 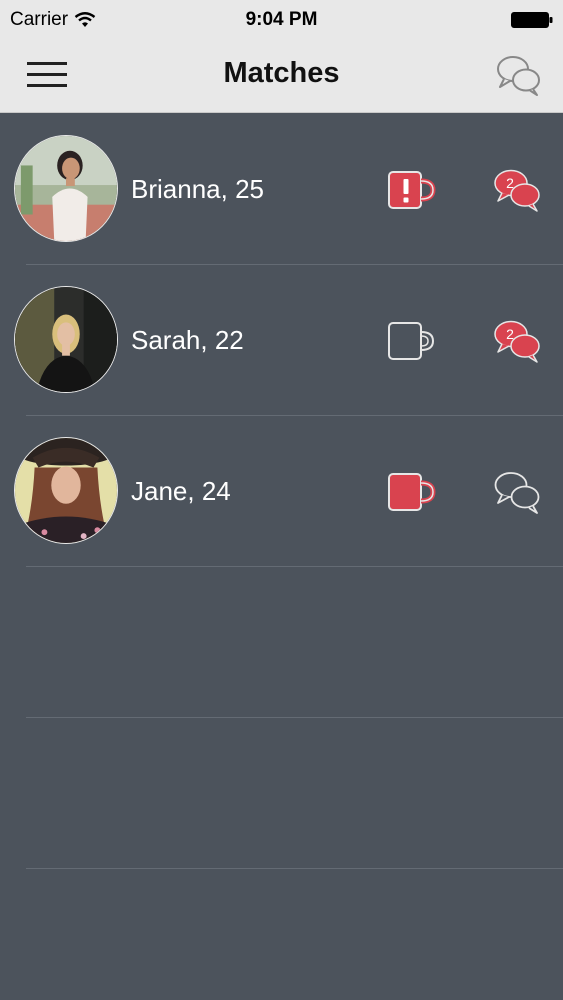 I want to click on match-name: Sarah, 22, so click(x=187, y=340).